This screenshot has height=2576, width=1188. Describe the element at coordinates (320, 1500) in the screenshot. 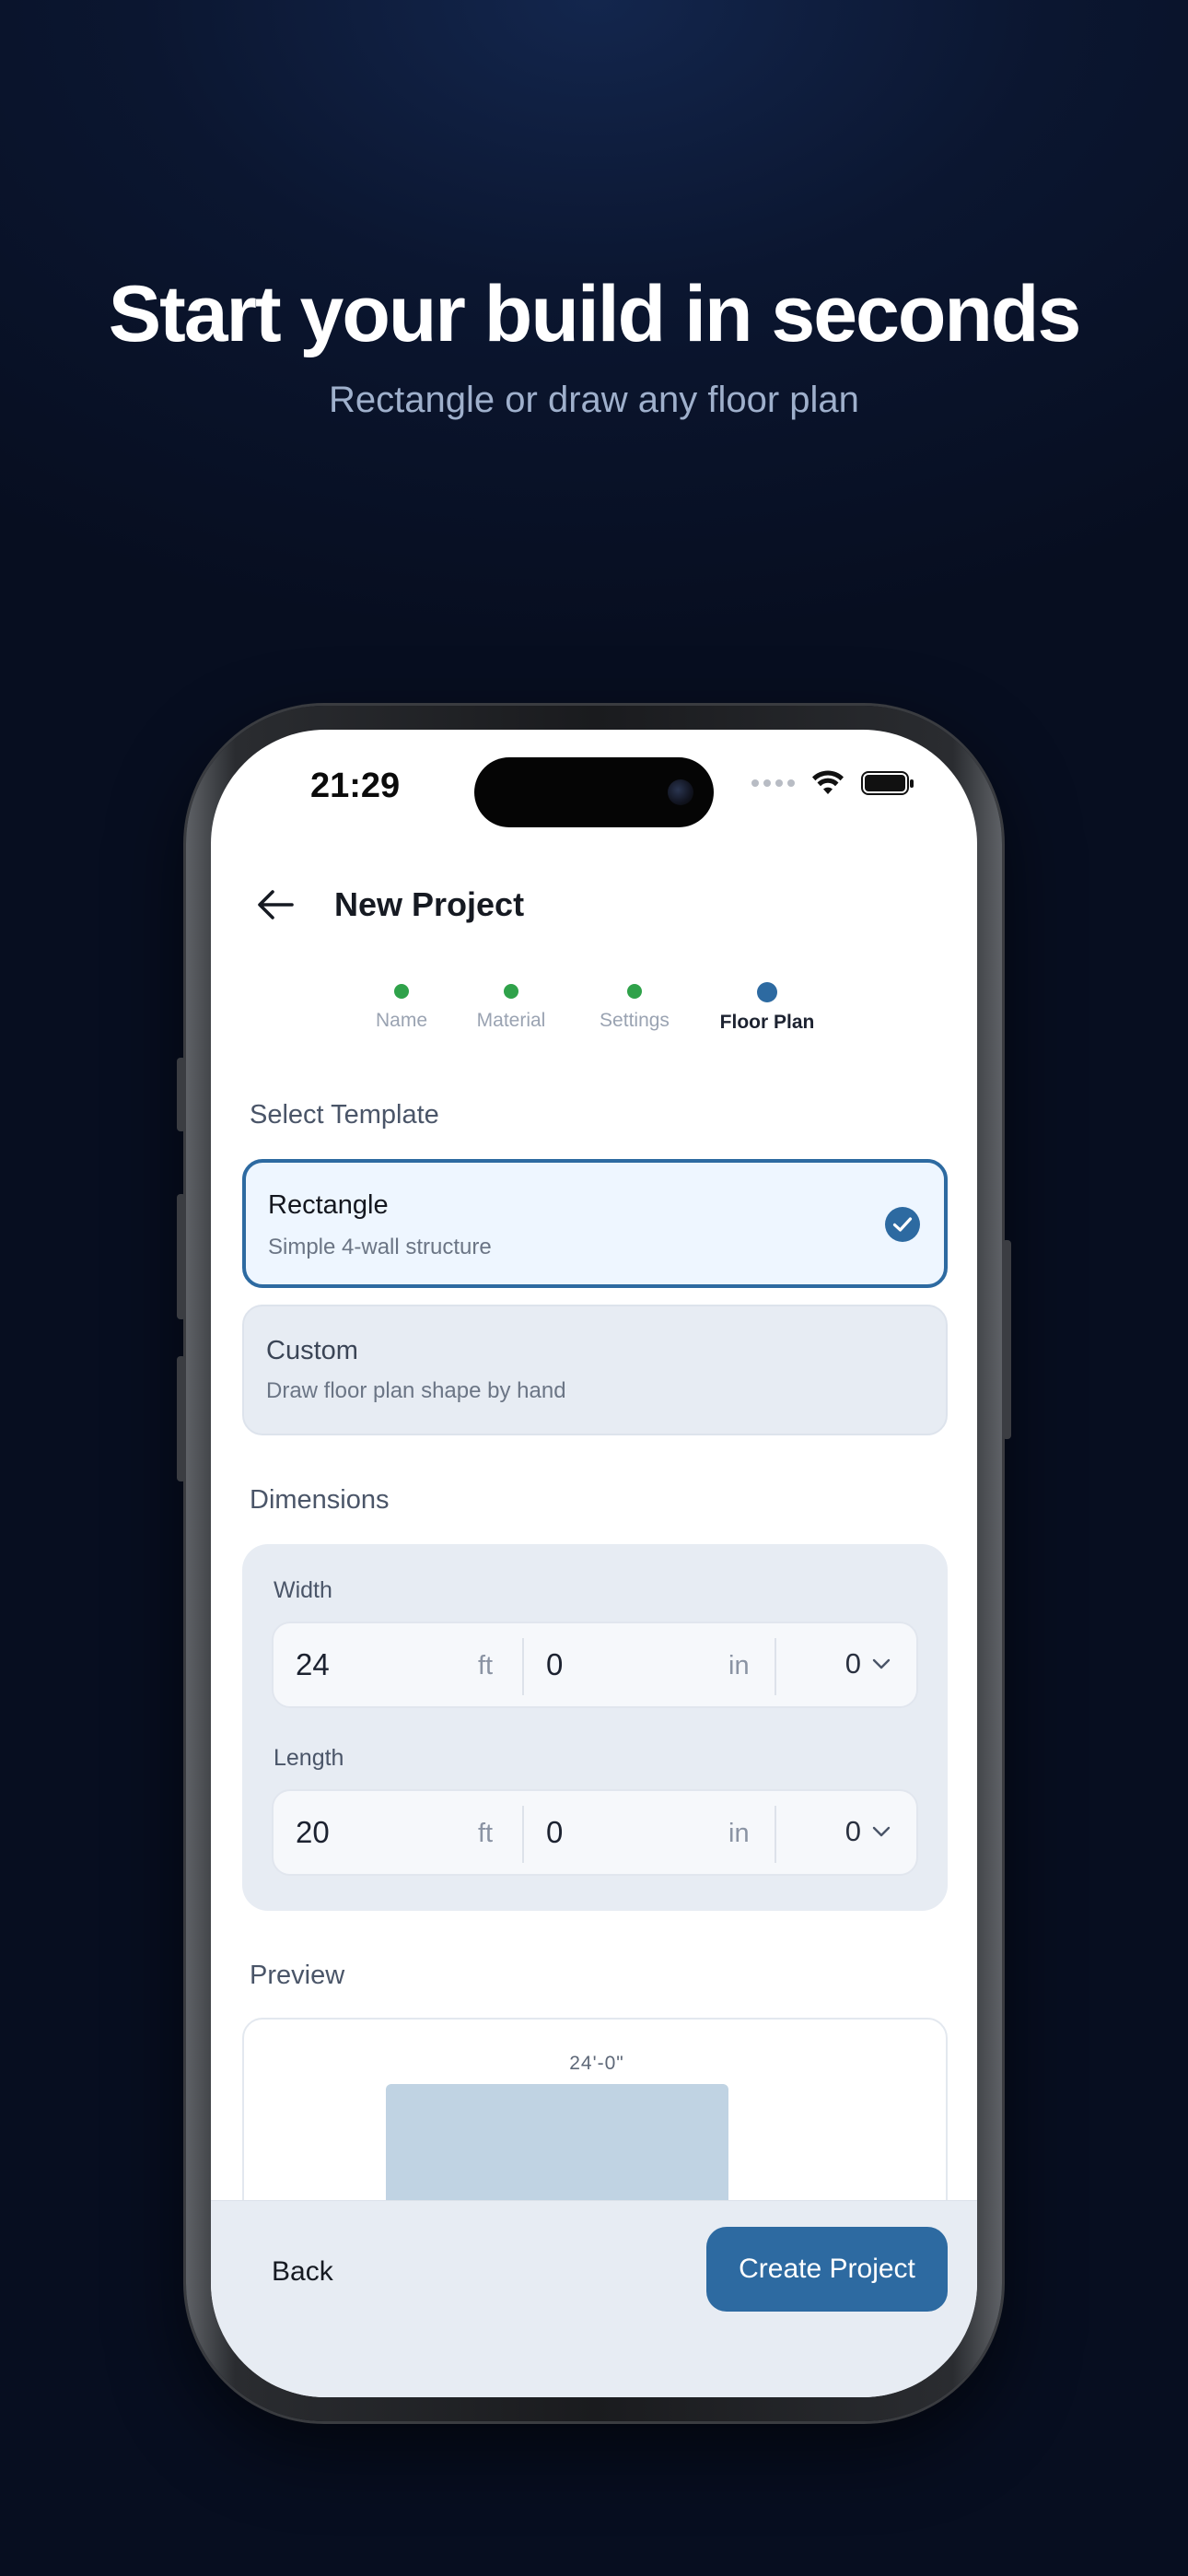

I see `dimensions-label: Dimensions` at that location.